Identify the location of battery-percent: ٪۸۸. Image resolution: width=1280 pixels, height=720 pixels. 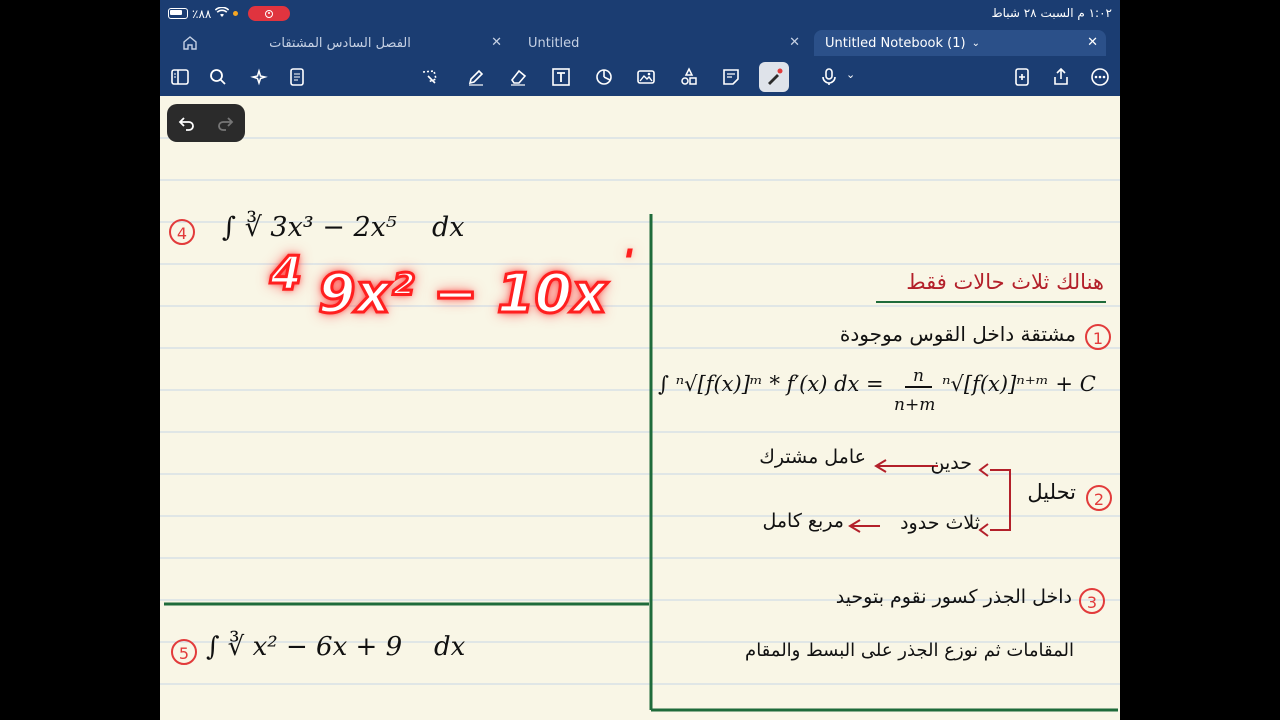
(202, 13).